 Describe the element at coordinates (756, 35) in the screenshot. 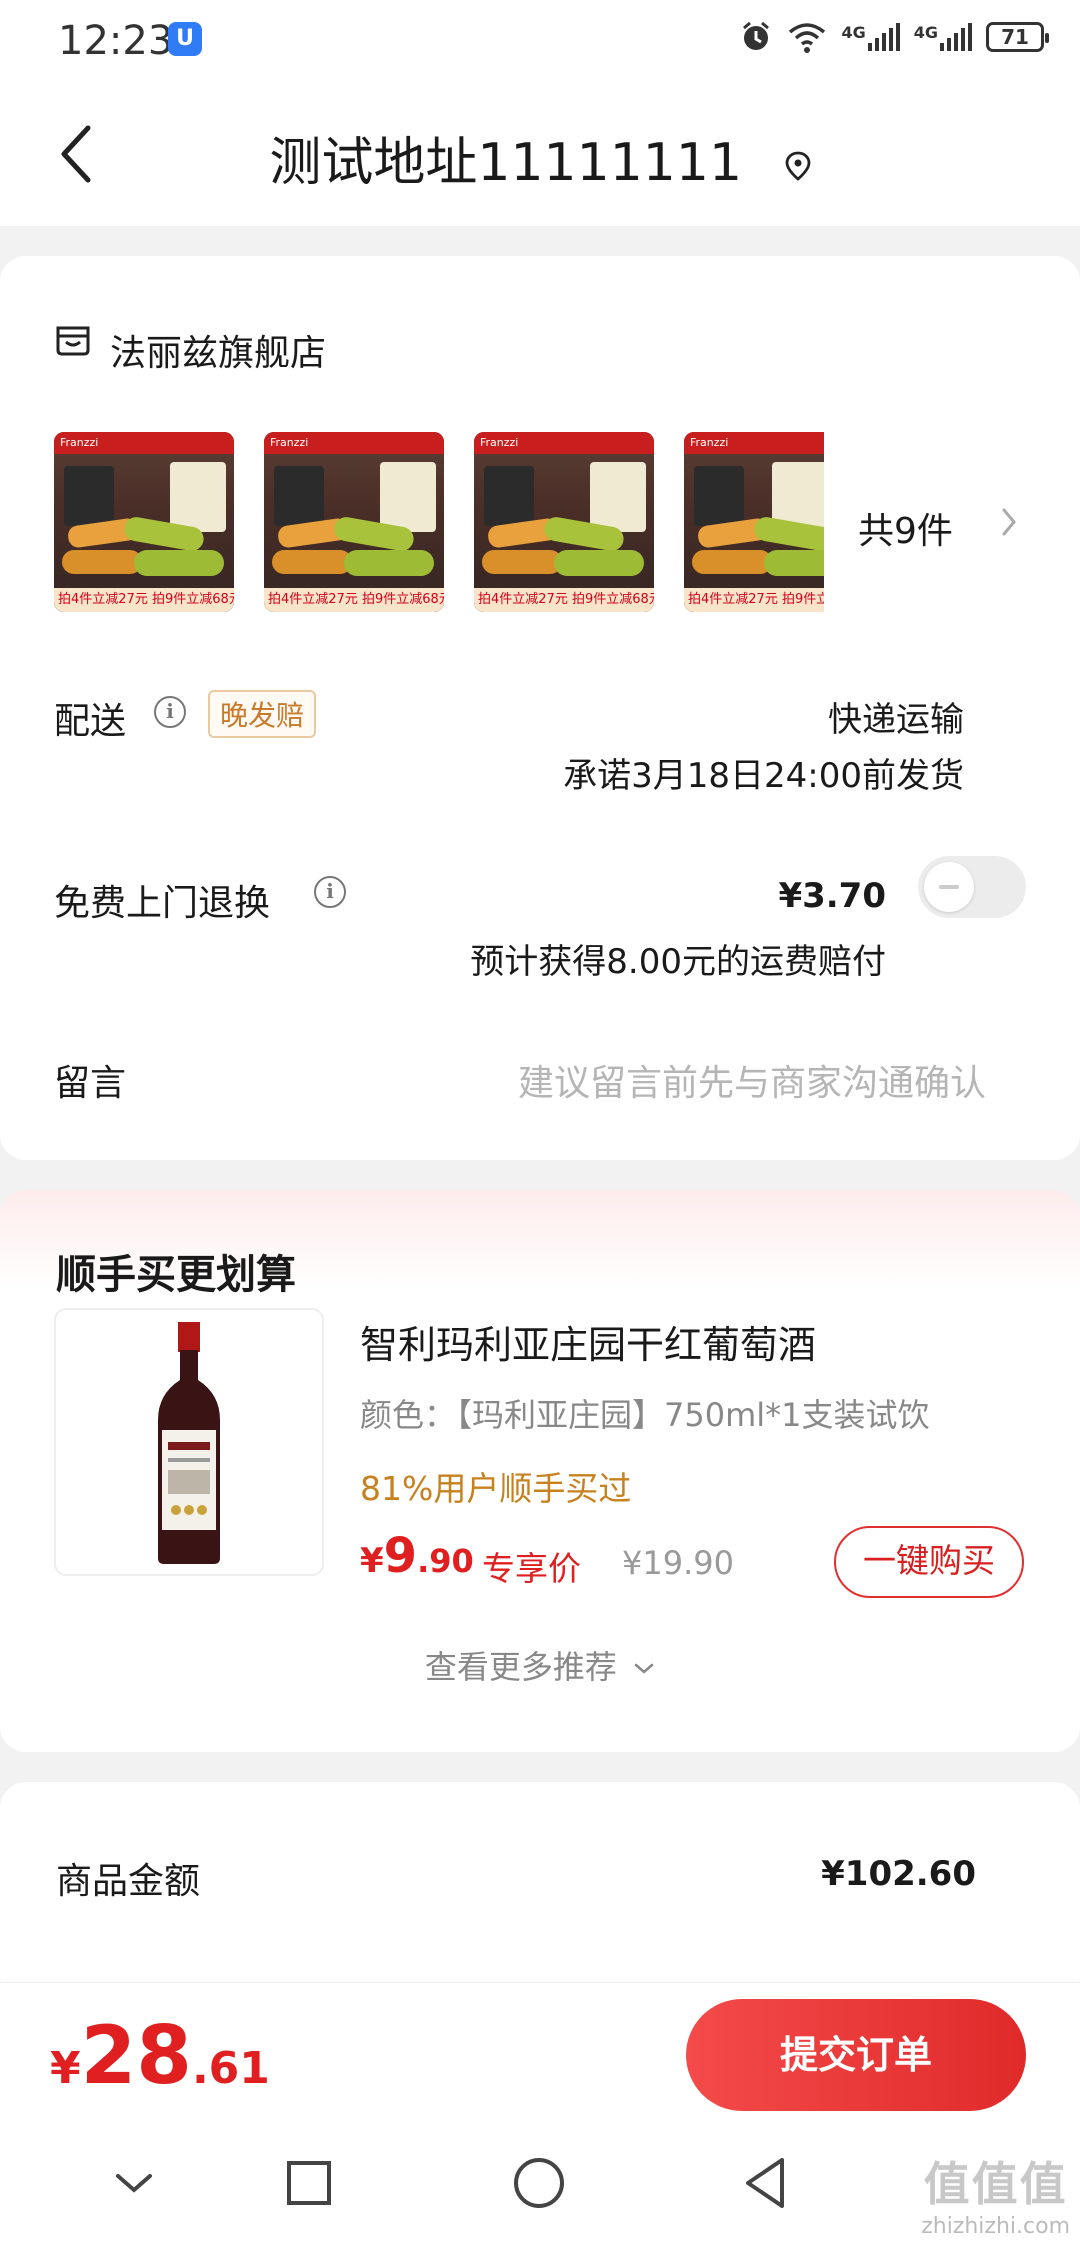

I see `alarm-icon` at that location.